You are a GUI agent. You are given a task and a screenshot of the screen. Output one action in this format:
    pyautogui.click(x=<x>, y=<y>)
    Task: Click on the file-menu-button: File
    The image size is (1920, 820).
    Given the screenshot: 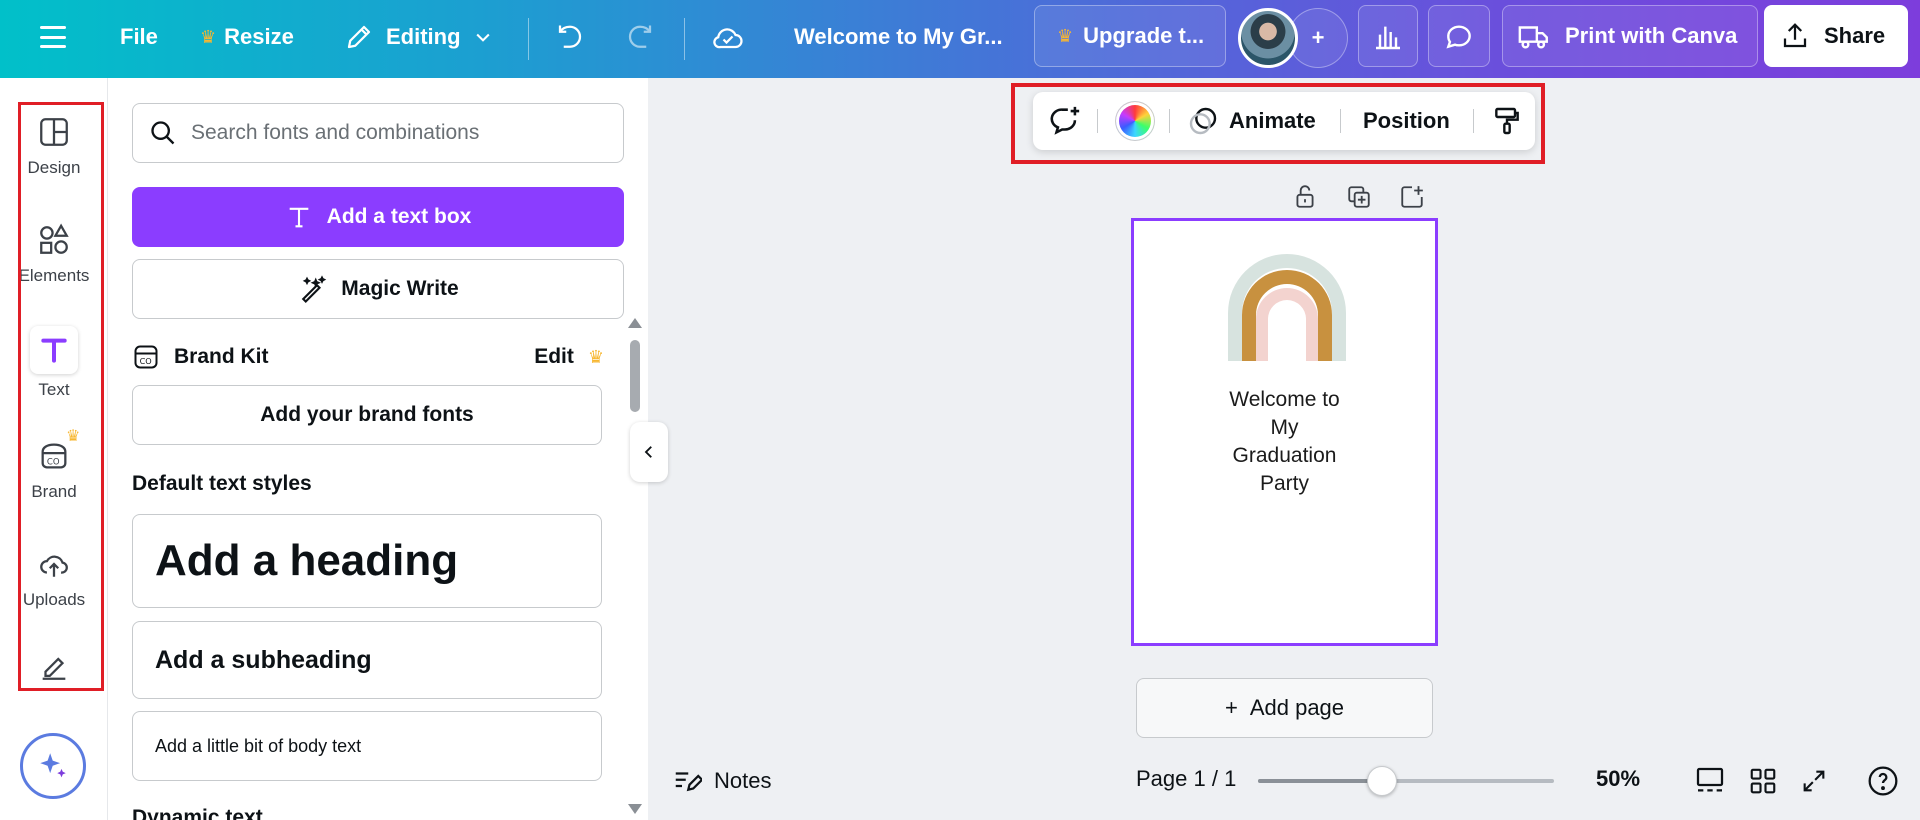 What is the action you would take?
    pyautogui.click(x=139, y=37)
    